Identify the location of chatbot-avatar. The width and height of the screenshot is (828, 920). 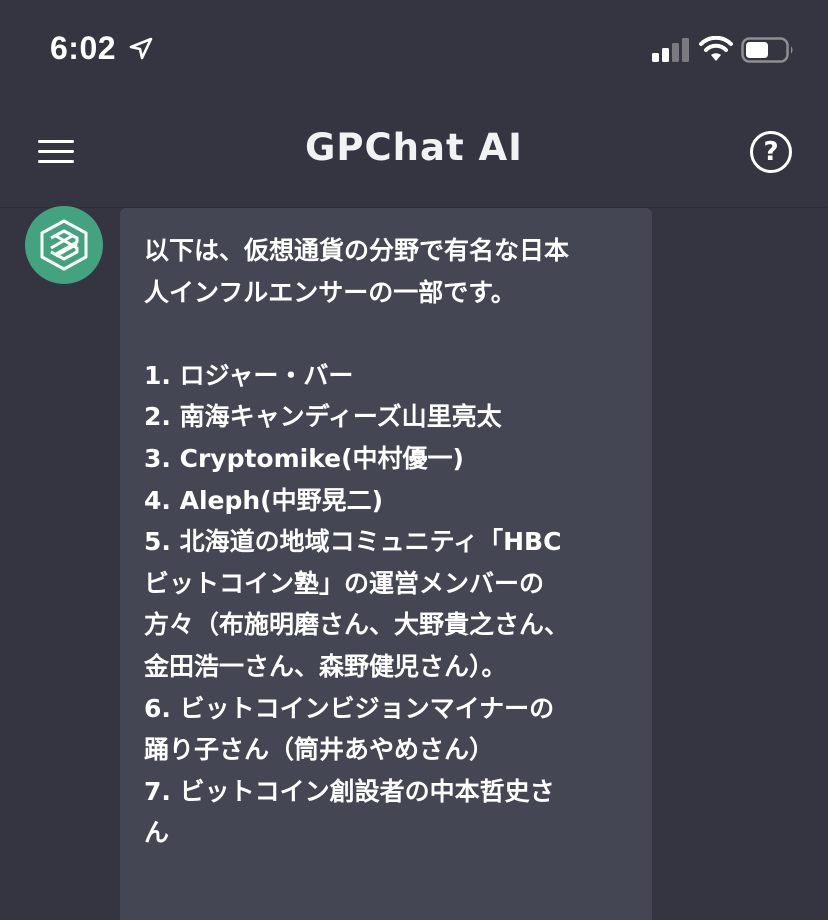
(64, 245).